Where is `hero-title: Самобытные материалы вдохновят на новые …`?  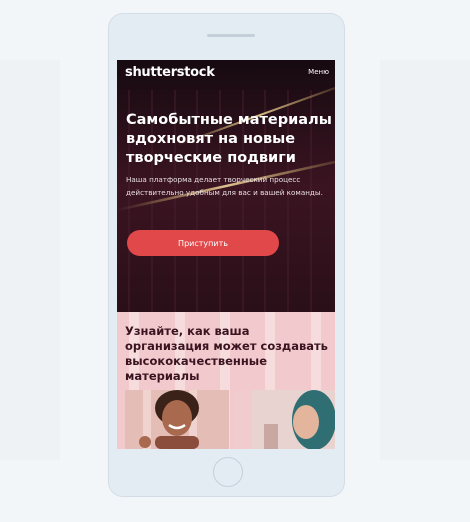 hero-title: Самобытные материалы вдохновят на новые … is located at coordinates (229, 139).